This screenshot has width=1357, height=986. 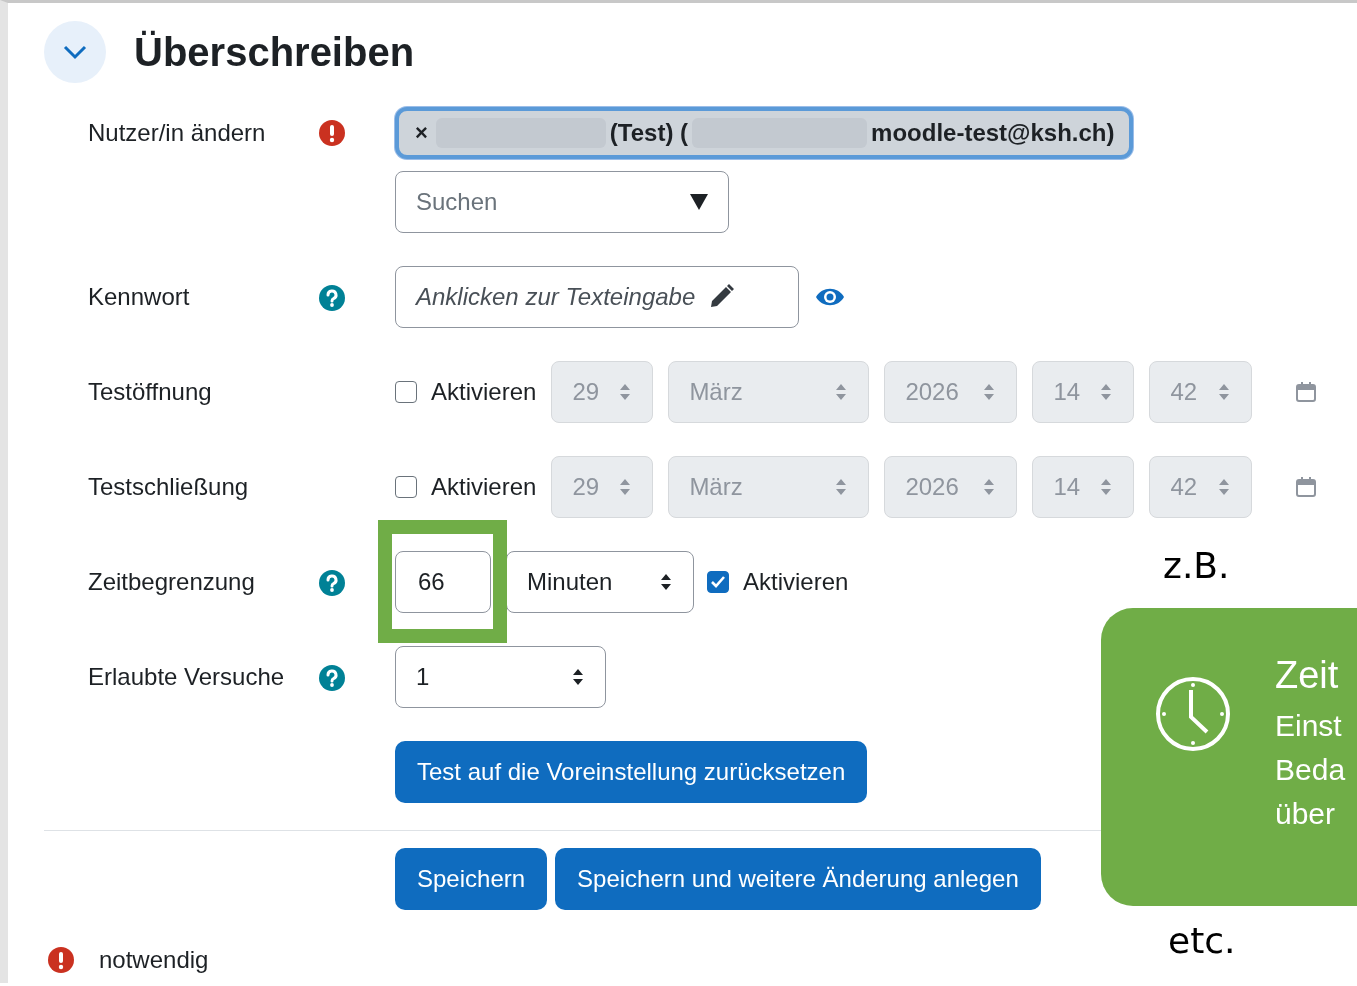 What do you see at coordinates (600, 582) in the screenshot?
I see `unit-dropdown: Minuten` at bounding box center [600, 582].